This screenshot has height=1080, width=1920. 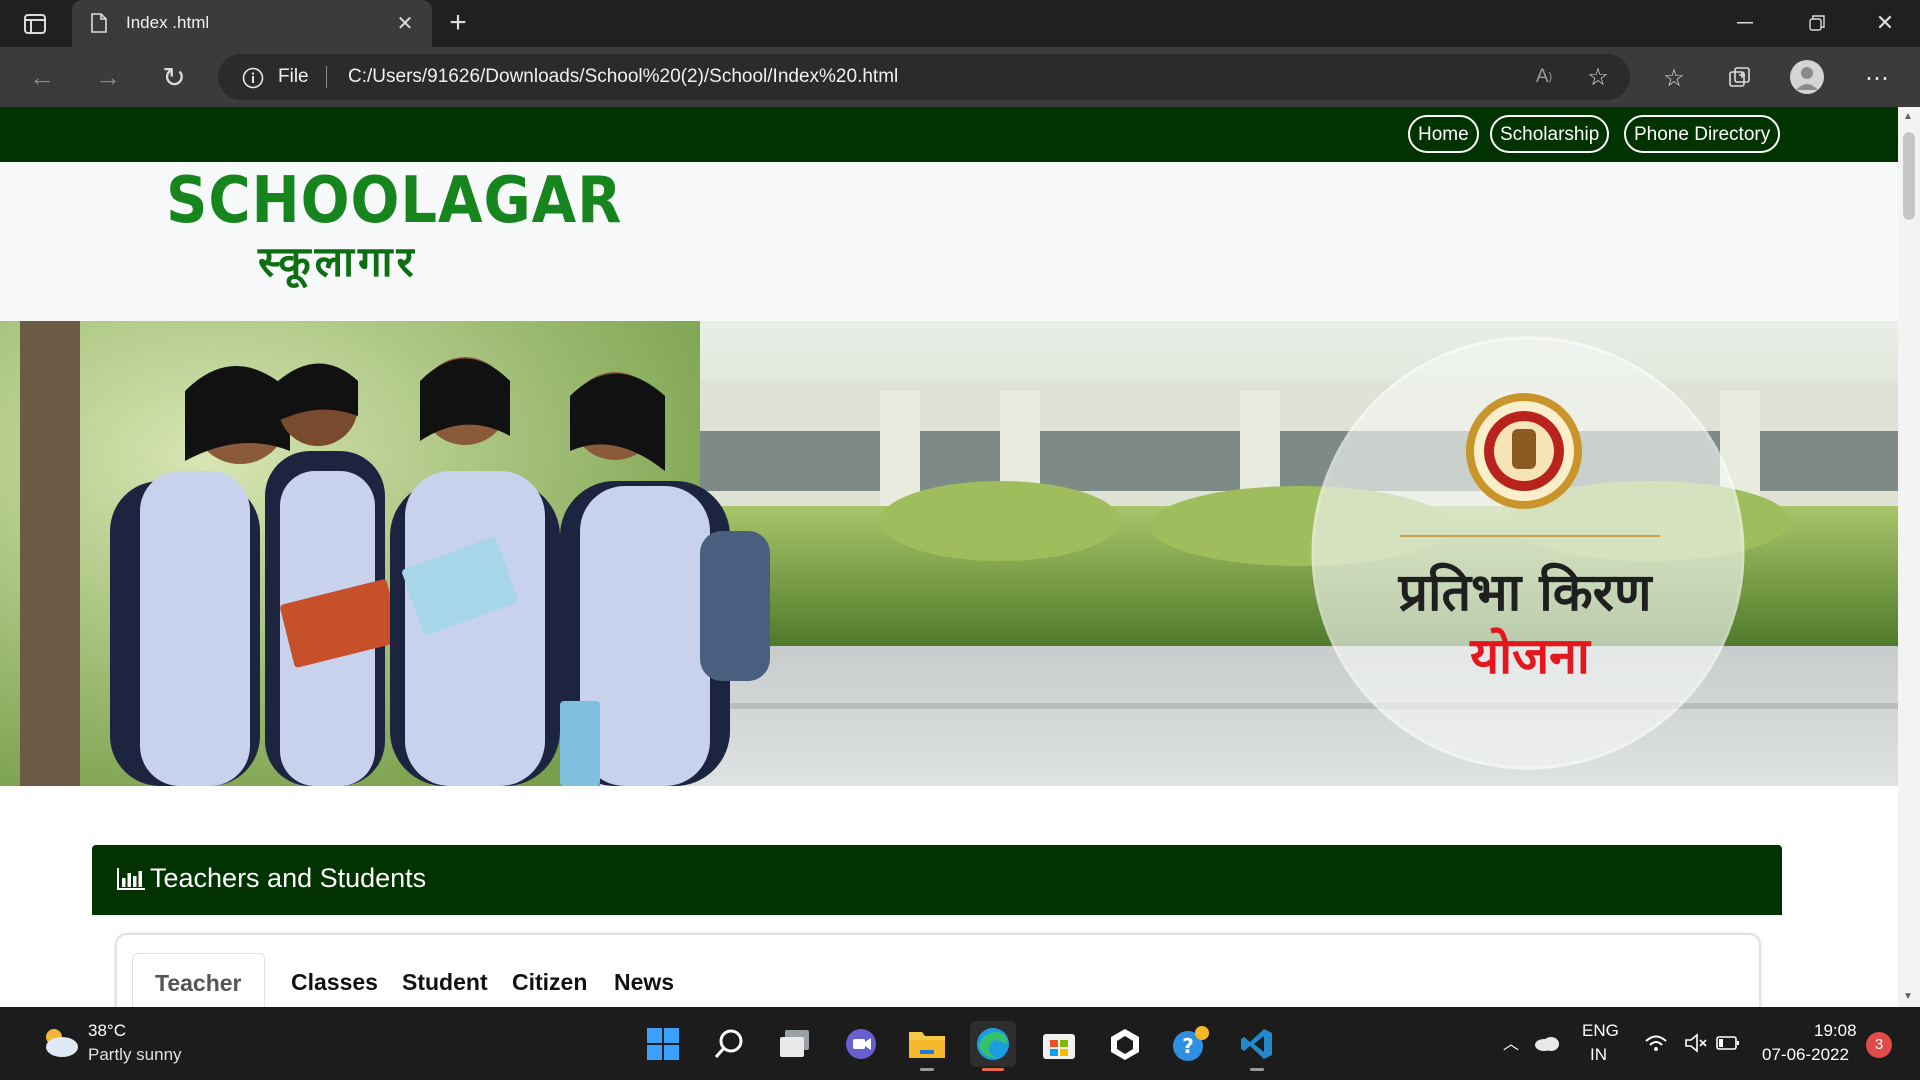 What do you see at coordinates (1740, 78) in the screenshot?
I see `collections-icon` at bounding box center [1740, 78].